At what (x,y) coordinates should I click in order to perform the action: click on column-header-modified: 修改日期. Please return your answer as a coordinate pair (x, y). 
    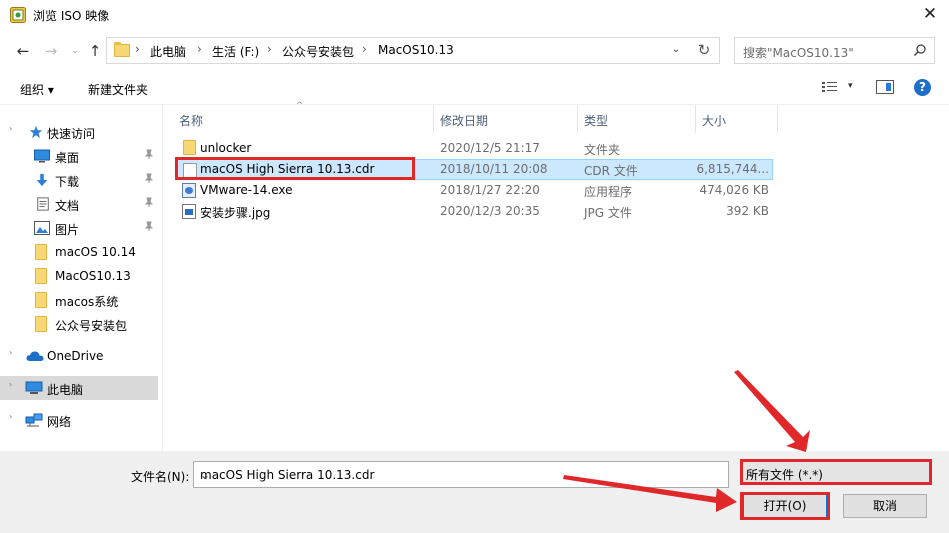
    Looking at the image, I should click on (506, 119).